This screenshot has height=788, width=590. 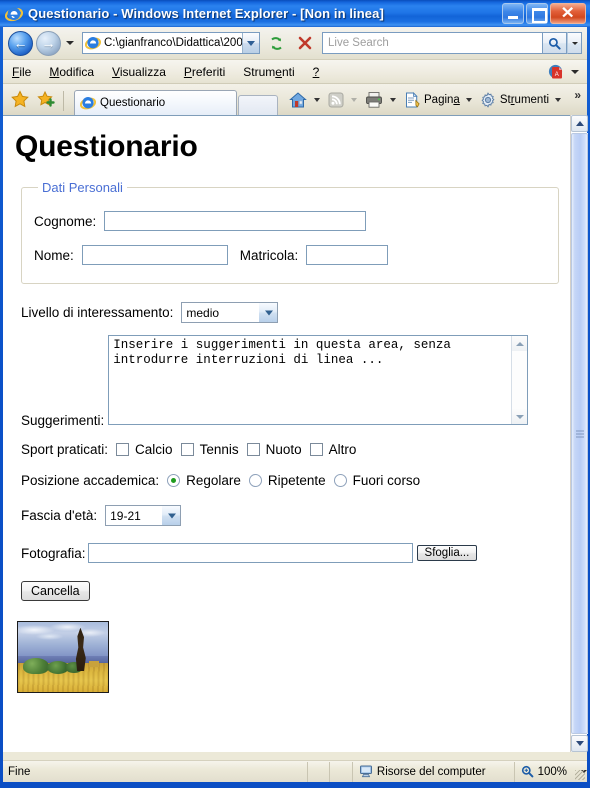 I want to click on painting-sky, so click(x=63, y=640).